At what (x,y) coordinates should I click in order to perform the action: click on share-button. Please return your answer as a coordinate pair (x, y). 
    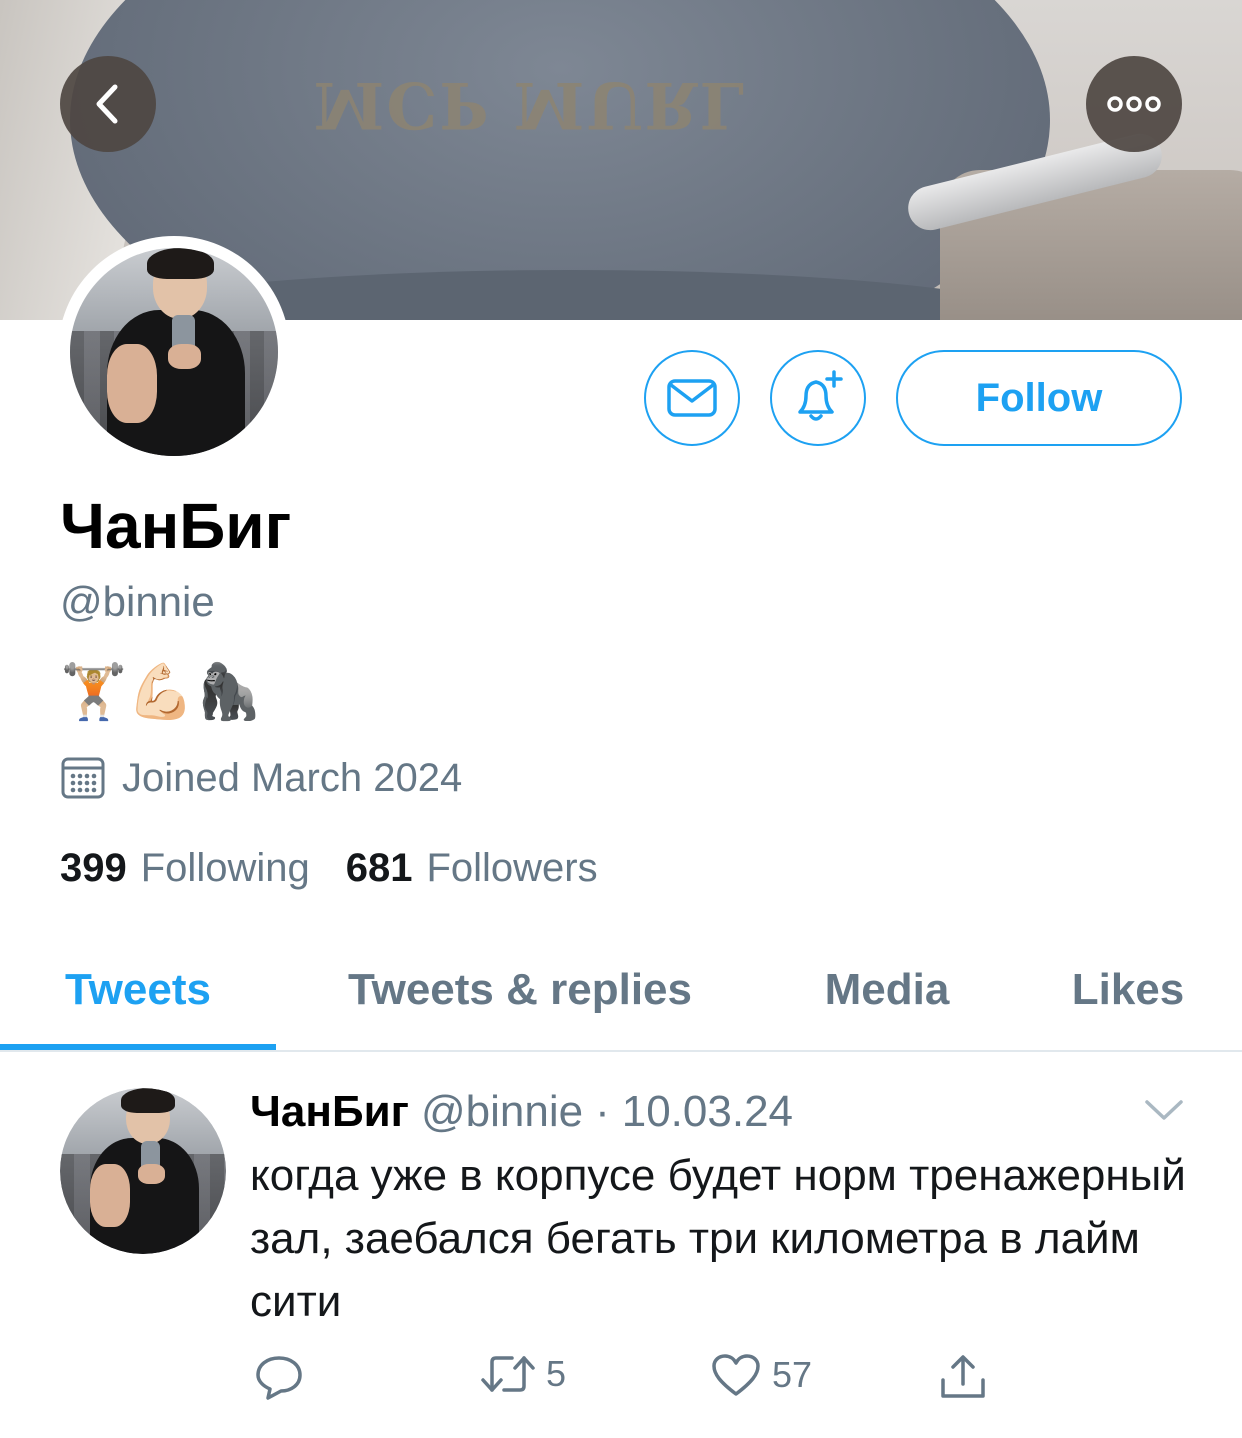
    Looking at the image, I should click on (963, 1377).